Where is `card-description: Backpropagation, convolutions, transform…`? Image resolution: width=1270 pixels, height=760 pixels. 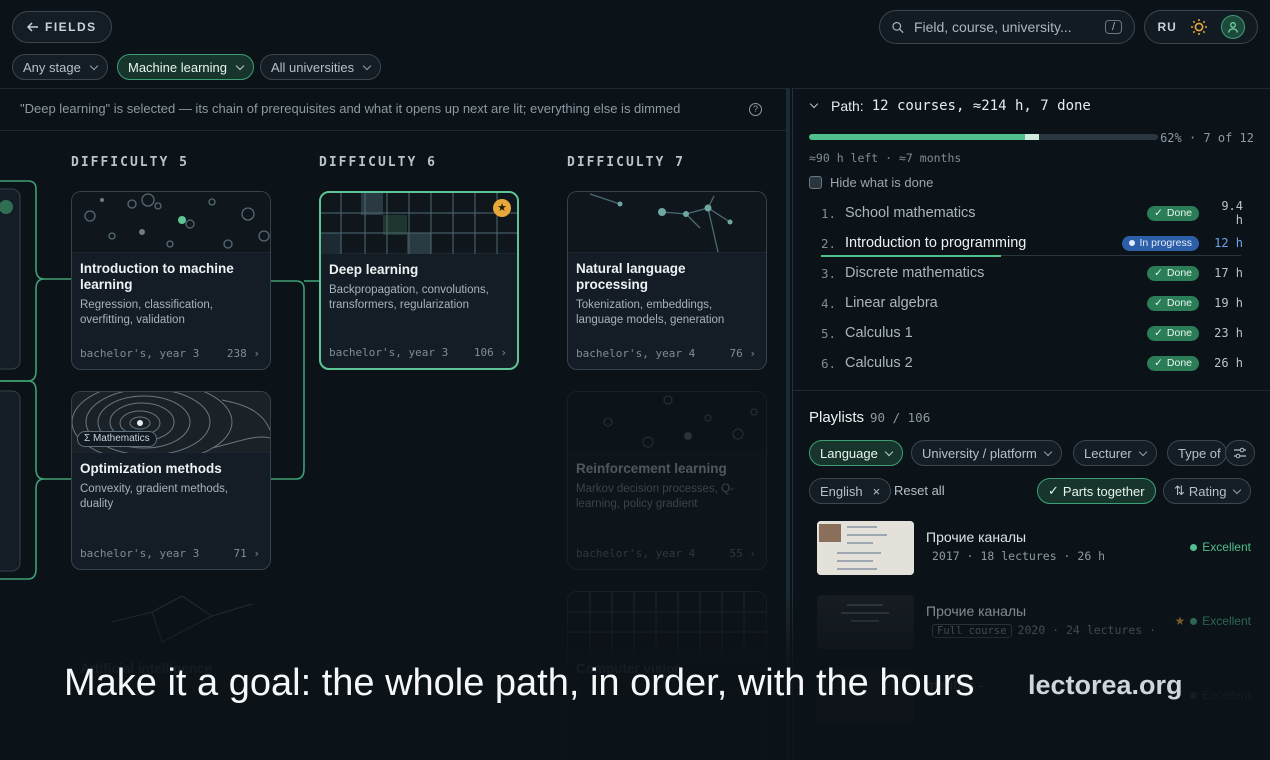
card-description: Backpropagation, convolutions, transform… is located at coordinates (409, 297).